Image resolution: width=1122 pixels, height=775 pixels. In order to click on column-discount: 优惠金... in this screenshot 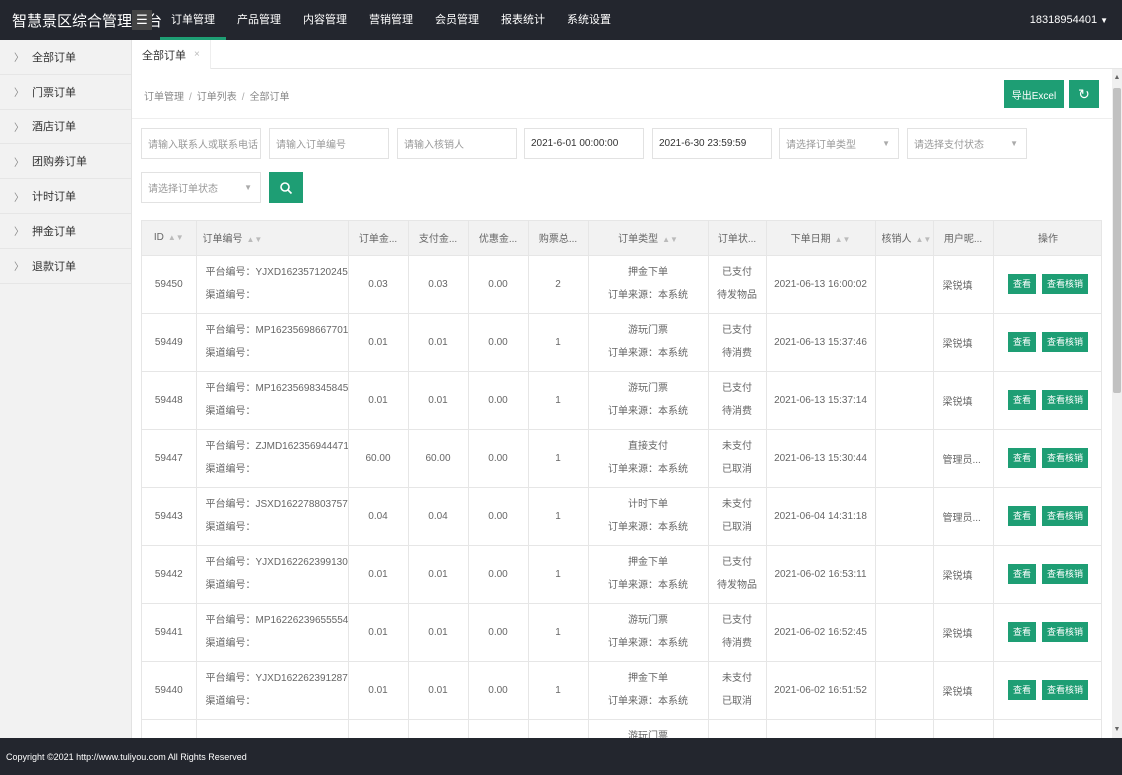, I will do `click(498, 238)`.